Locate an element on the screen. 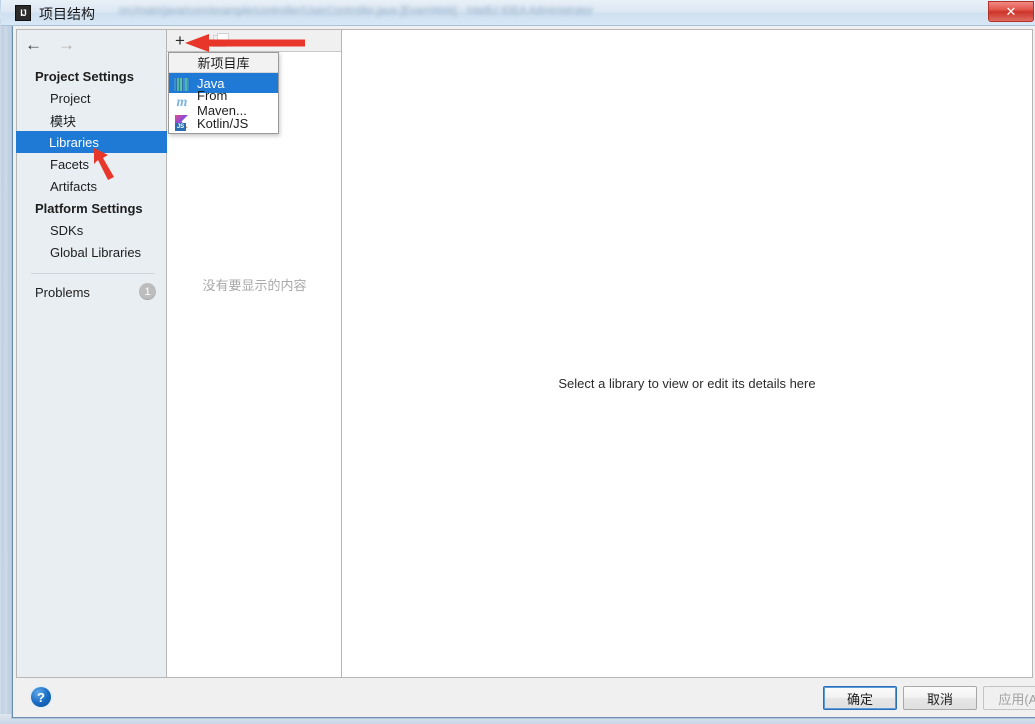 This screenshot has height=724, width=1035. sidebar-item-project: Project is located at coordinates (91, 98).